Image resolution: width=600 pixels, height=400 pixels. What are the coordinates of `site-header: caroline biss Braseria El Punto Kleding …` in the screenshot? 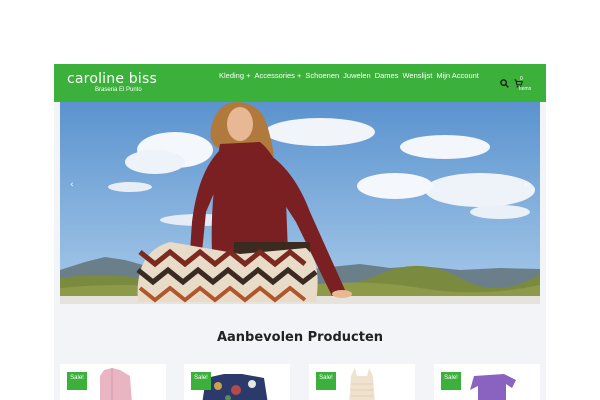 It's located at (300, 83).